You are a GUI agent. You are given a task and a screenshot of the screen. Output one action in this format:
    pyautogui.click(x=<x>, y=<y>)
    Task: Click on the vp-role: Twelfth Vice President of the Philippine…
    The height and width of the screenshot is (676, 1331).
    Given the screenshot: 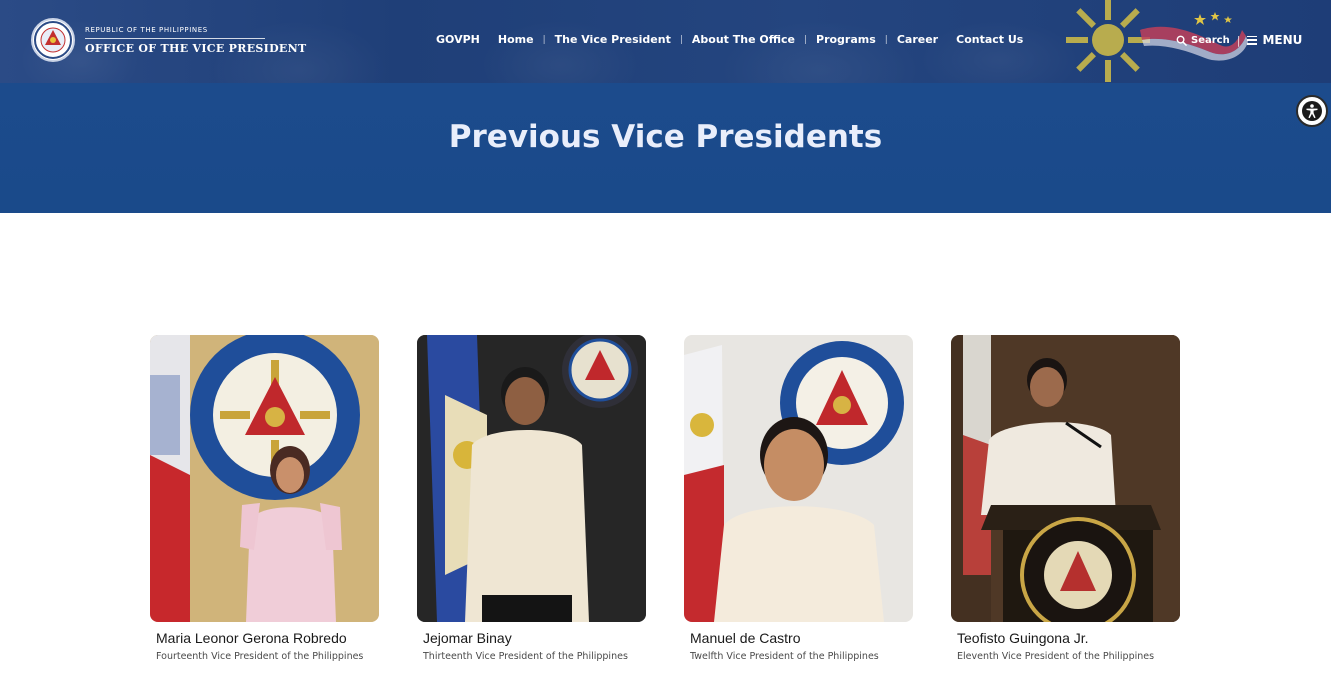 What is the action you would take?
    pyautogui.click(x=784, y=656)
    